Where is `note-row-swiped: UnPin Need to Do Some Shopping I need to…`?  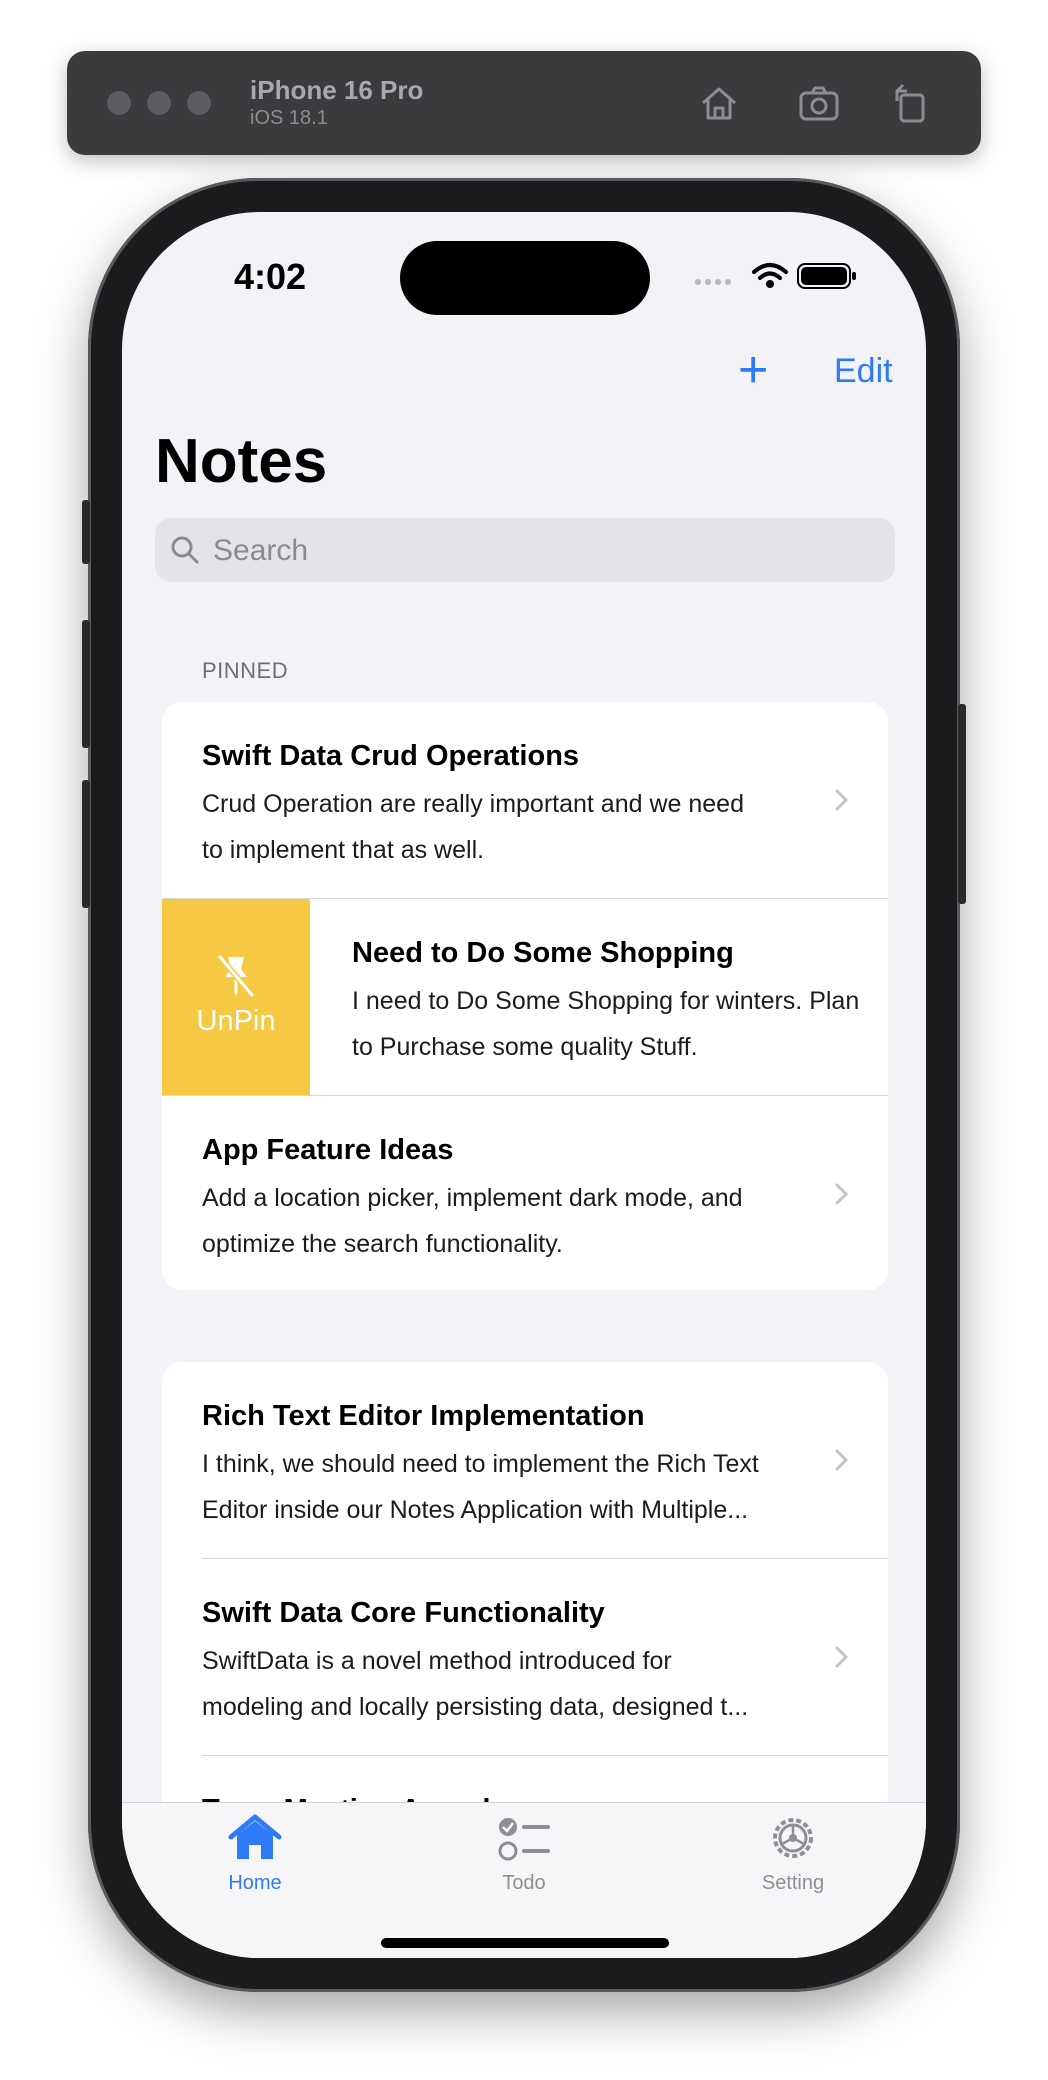
note-row-swiped: UnPin Need to Do Some Shopping I need to… is located at coordinates (525, 997).